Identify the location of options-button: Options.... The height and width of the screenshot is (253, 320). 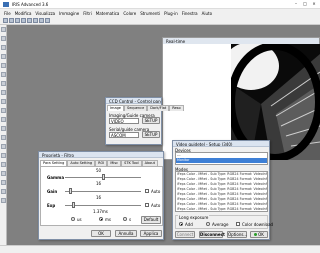
(237, 234).